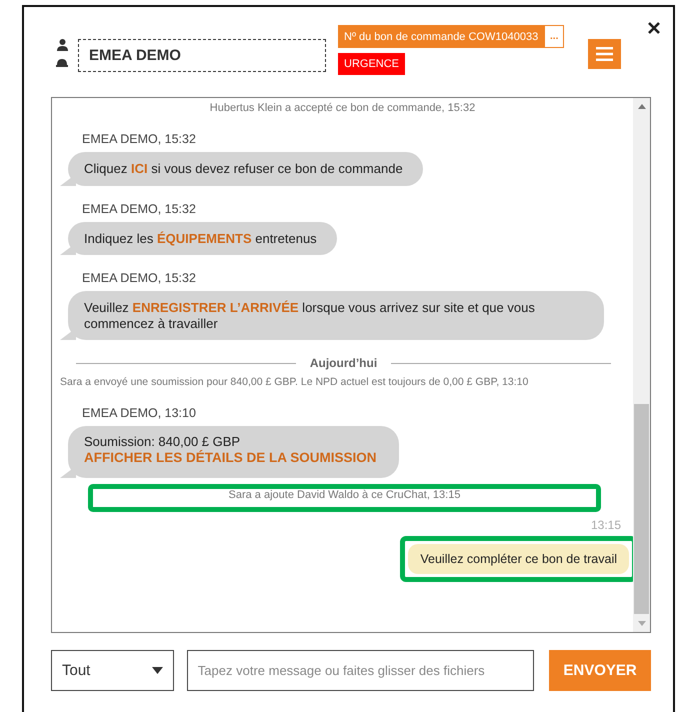  Describe the element at coordinates (62, 45) in the screenshot. I see `person-icon` at that location.